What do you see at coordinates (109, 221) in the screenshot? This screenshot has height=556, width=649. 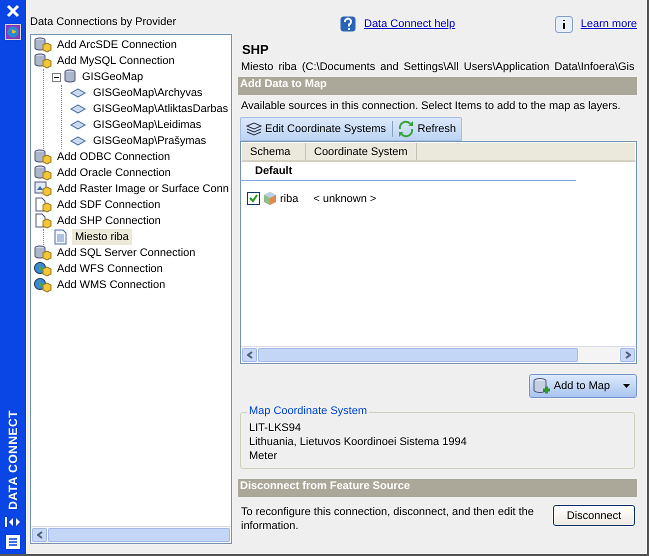 I see `tree-item: Add SHP Connection` at bounding box center [109, 221].